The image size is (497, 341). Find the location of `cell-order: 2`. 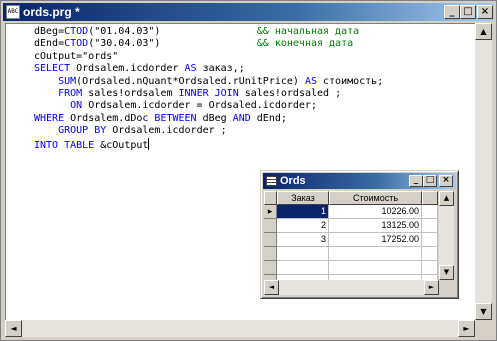

cell-order: 2 is located at coordinates (303, 226).